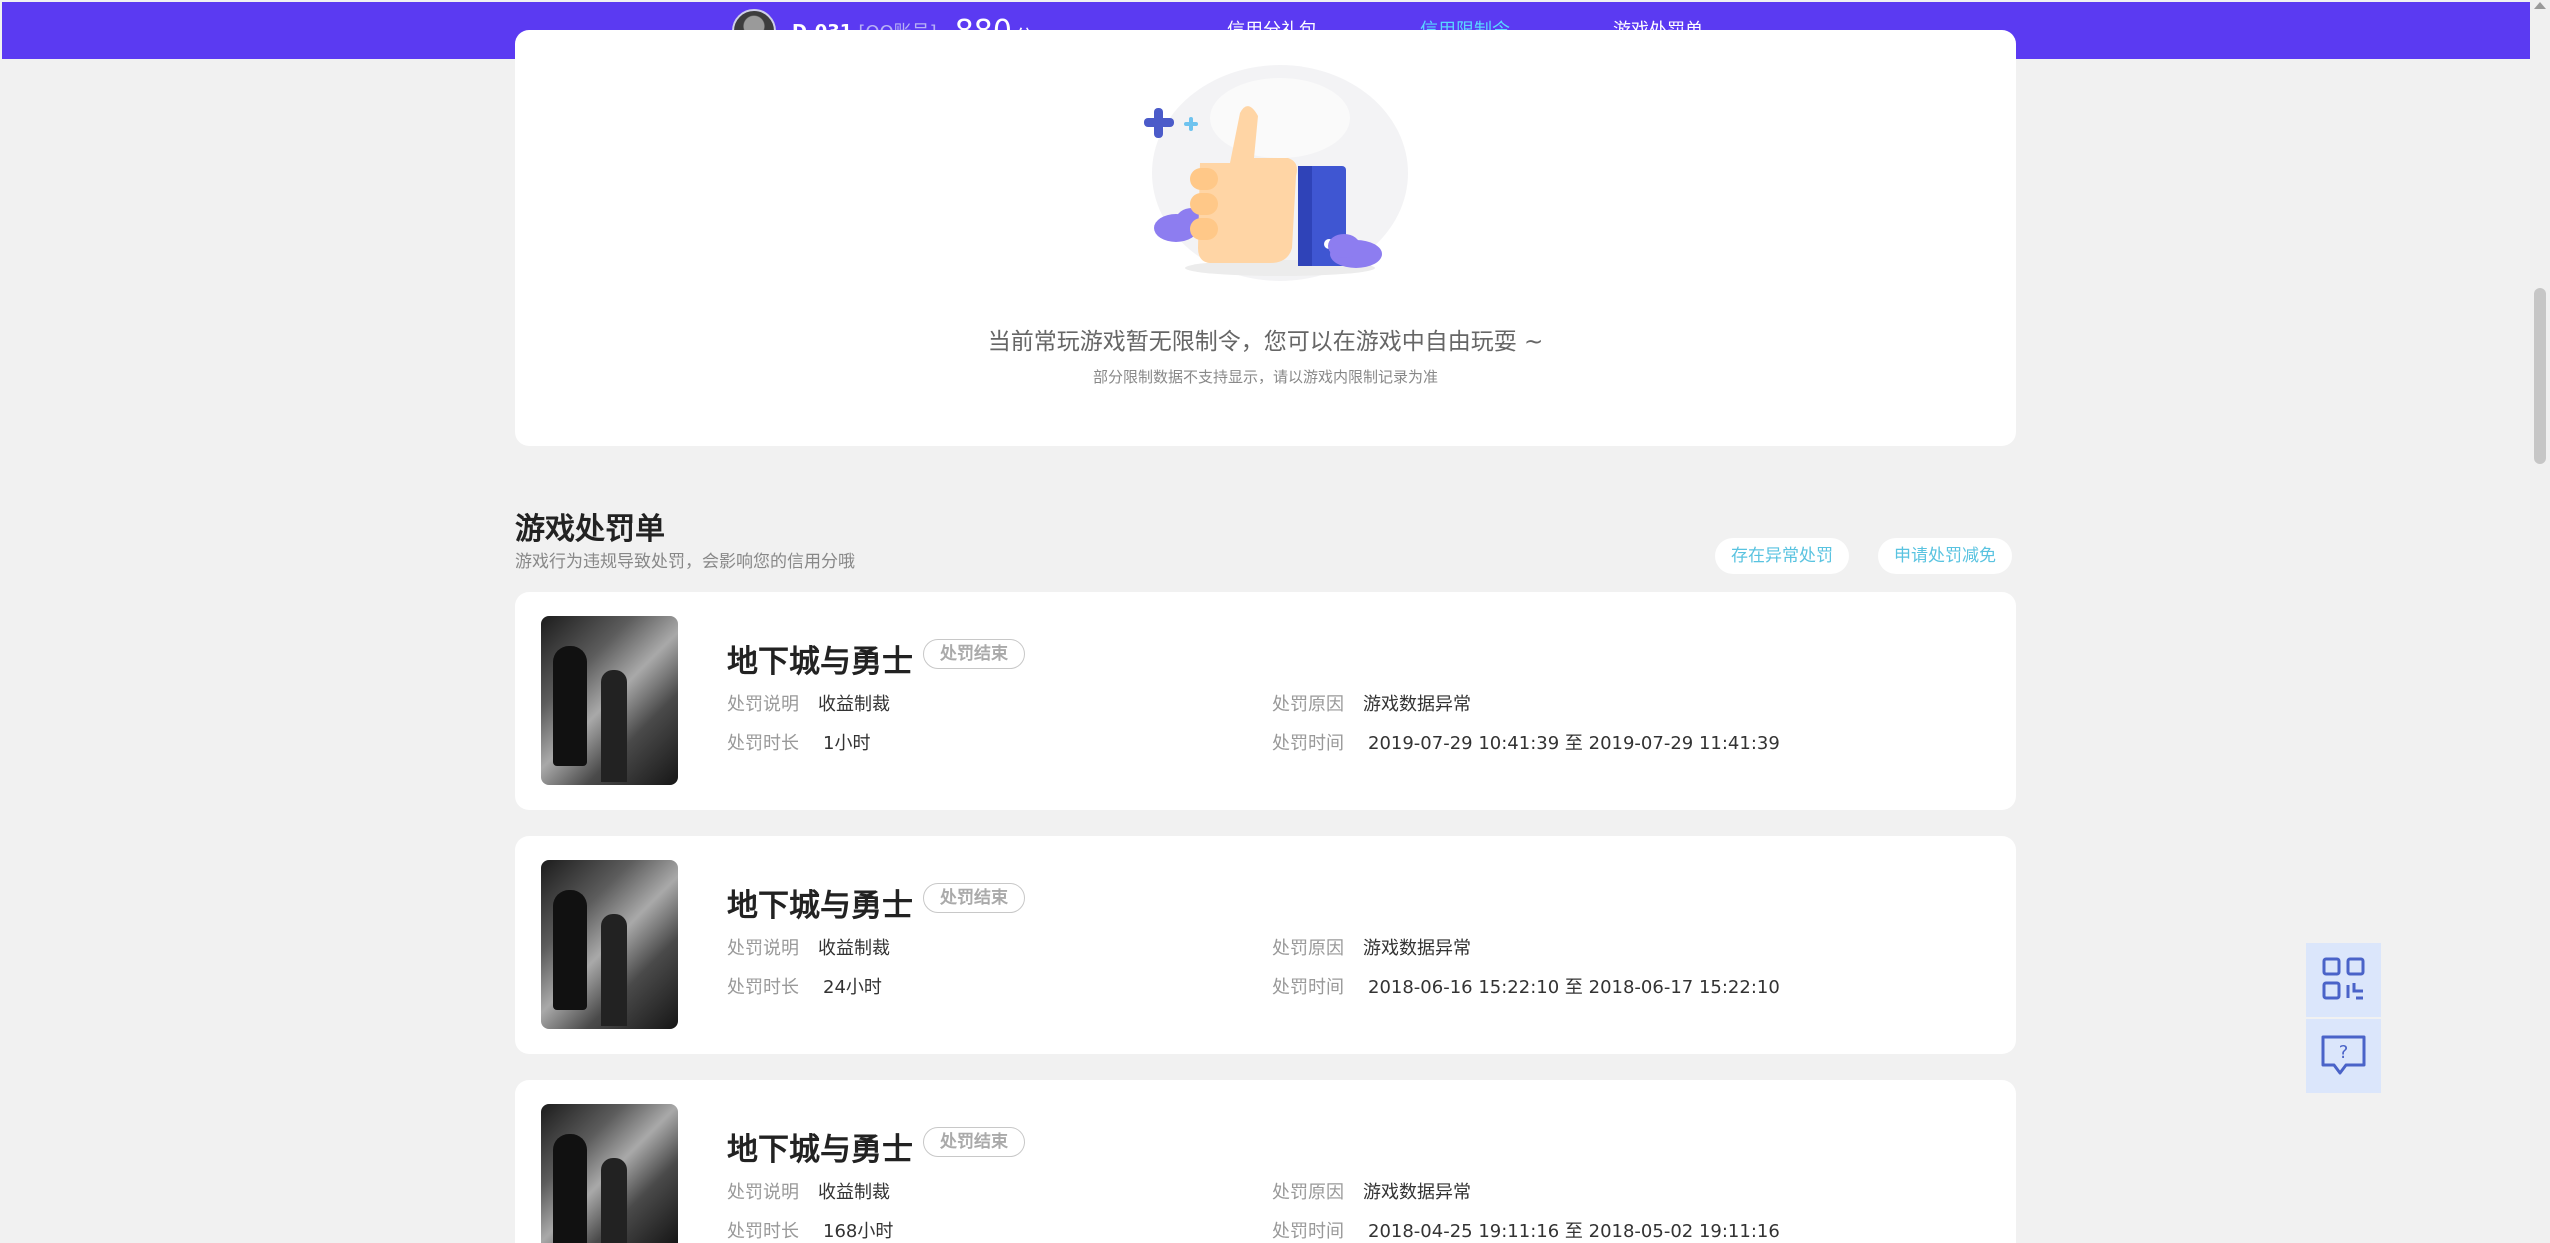 Image resolution: width=2550 pixels, height=1243 pixels. What do you see at coordinates (1265, 377) in the screenshot?
I see `restriction-note: 部分限制数据不支持显示，请以游戏内限制记录为准` at bounding box center [1265, 377].